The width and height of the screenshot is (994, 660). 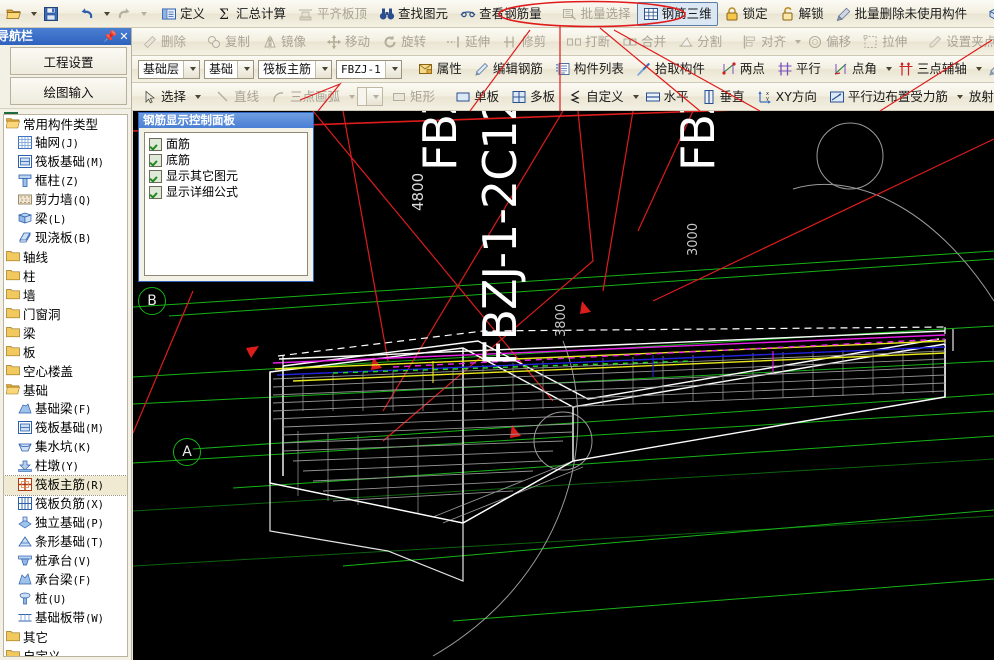 I want to click on batch-delete-unused-button: 批量删除未使用构件, so click(x=902, y=14).